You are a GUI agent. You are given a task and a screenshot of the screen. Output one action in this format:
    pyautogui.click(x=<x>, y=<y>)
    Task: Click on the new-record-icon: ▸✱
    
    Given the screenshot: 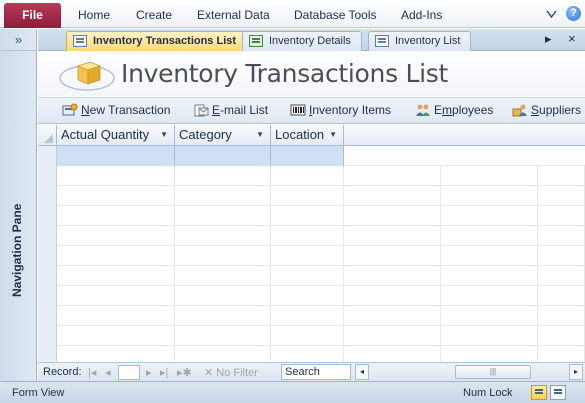 What is the action you would take?
    pyautogui.click(x=184, y=372)
    